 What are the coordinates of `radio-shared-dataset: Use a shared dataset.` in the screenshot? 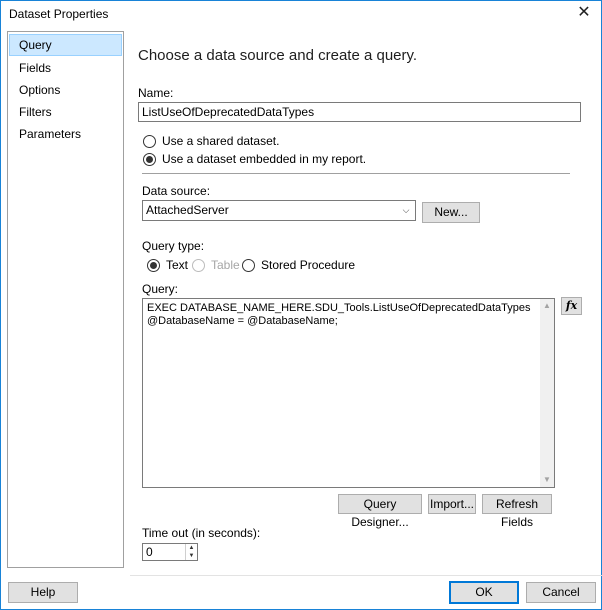 It's located at (211, 141).